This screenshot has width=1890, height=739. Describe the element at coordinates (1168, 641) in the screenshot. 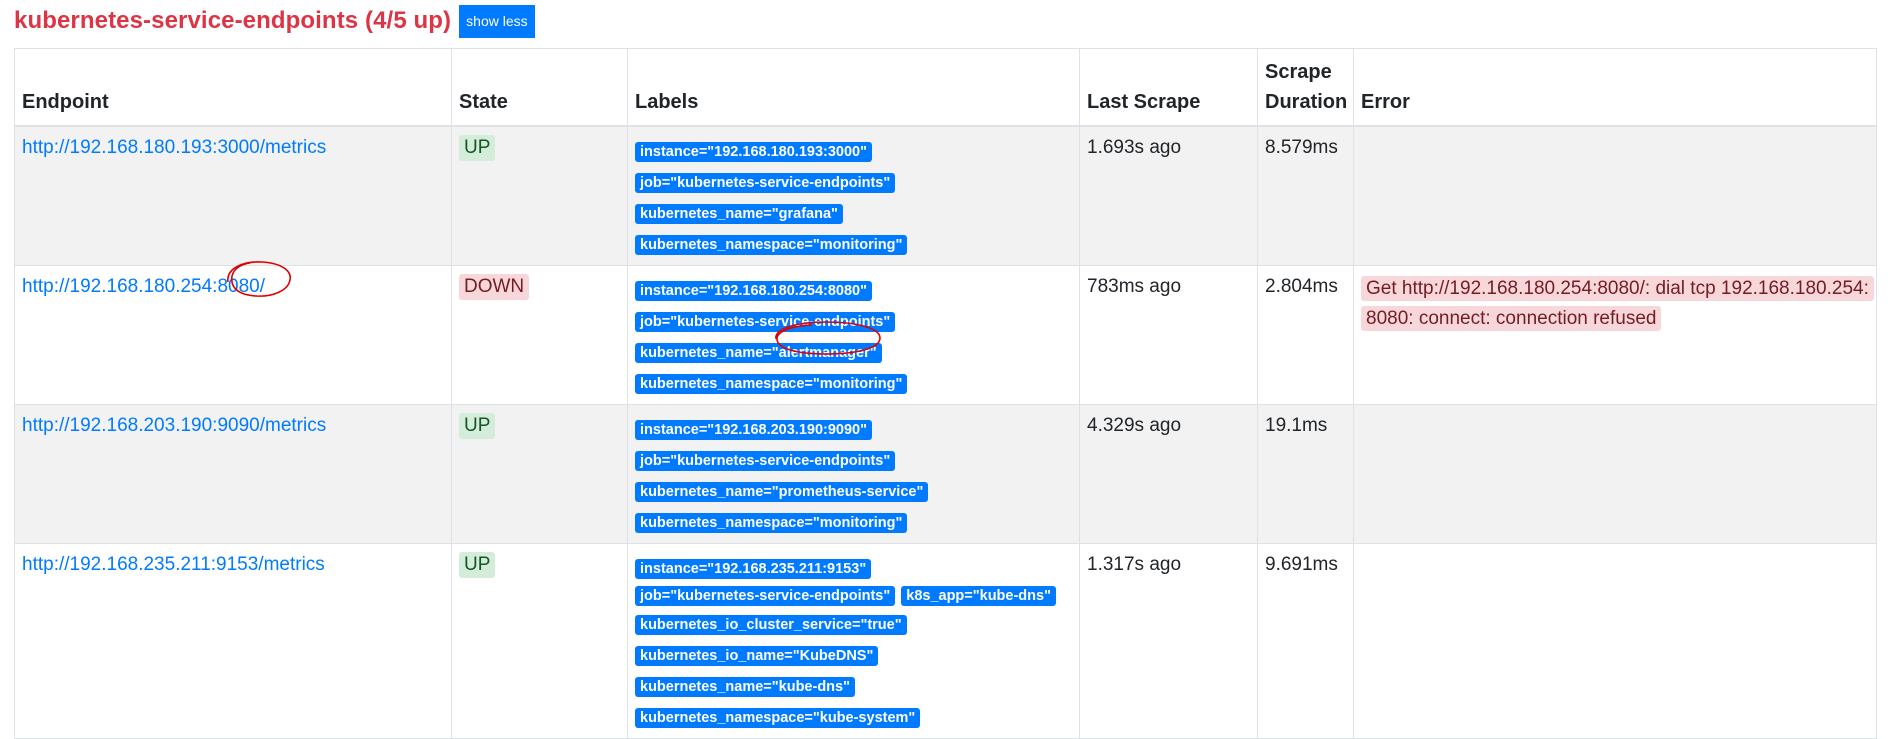

I see `last-scrape-cell: 1.317s ago` at that location.